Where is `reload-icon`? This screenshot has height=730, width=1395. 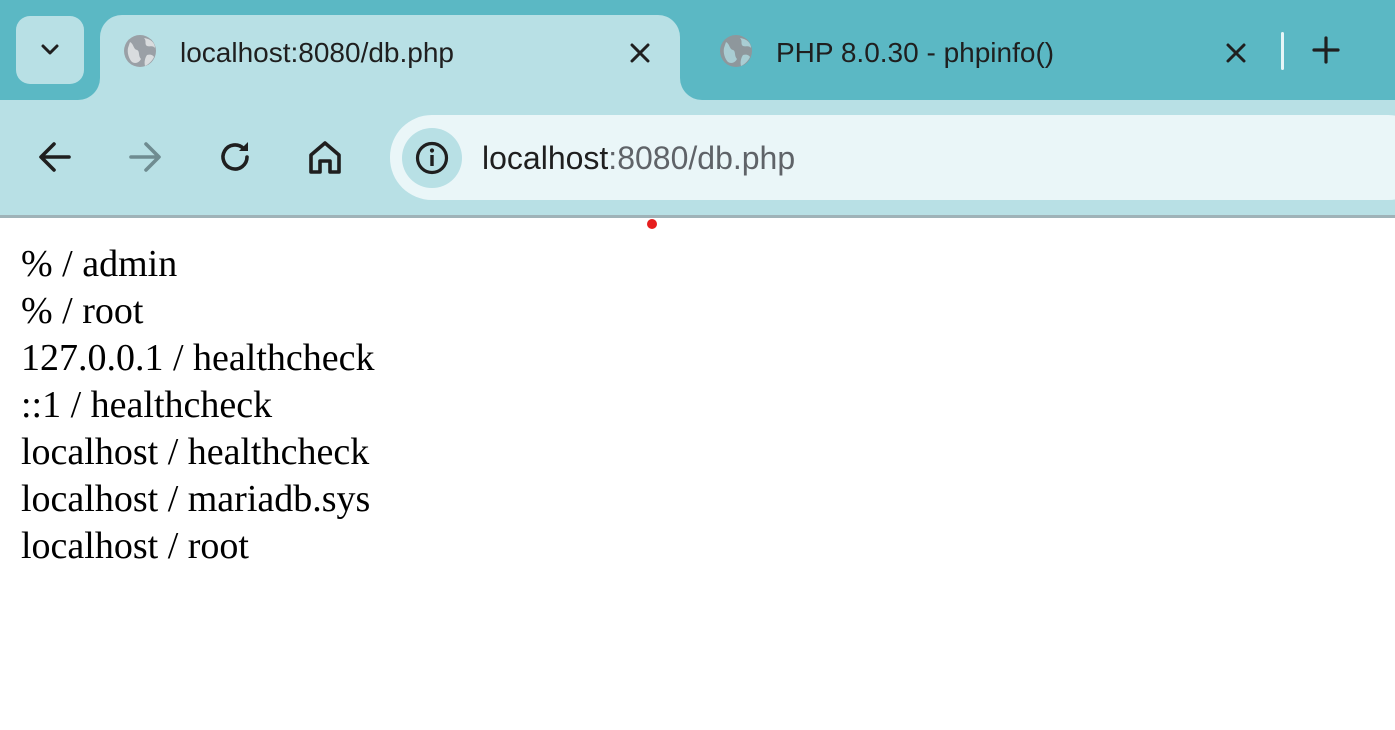
reload-icon is located at coordinates (235, 156).